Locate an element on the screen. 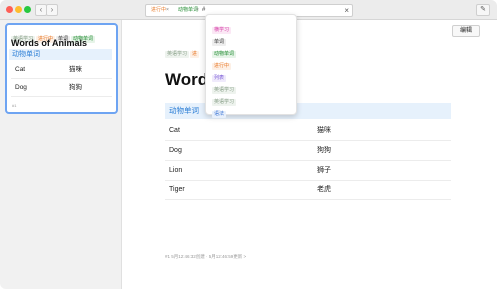  word-cell: Lion is located at coordinates (176, 170).